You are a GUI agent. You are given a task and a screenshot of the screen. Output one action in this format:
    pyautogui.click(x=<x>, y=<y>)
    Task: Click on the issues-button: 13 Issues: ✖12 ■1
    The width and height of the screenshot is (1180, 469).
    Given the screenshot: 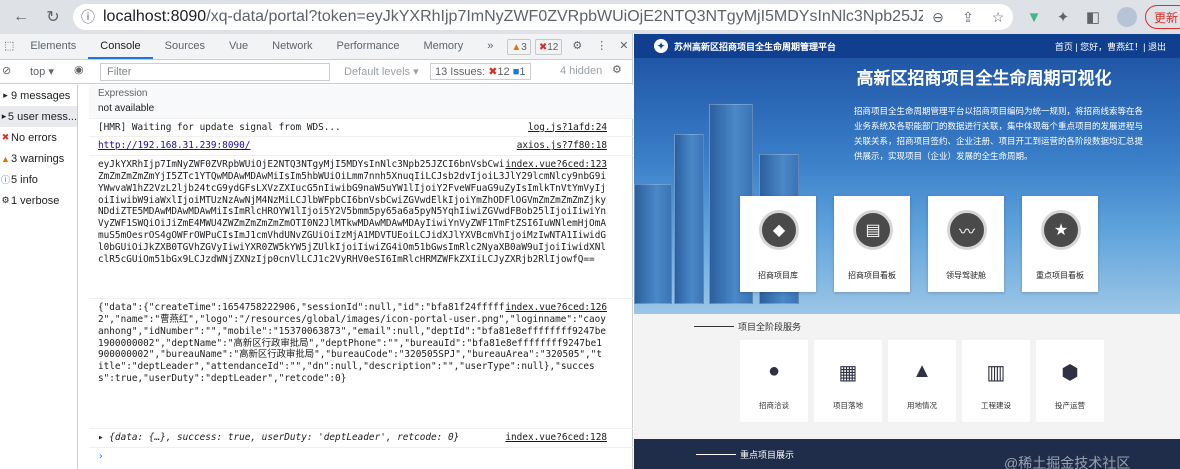 What is the action you would take?
    pyautogui.click(x=480, y=71)
    